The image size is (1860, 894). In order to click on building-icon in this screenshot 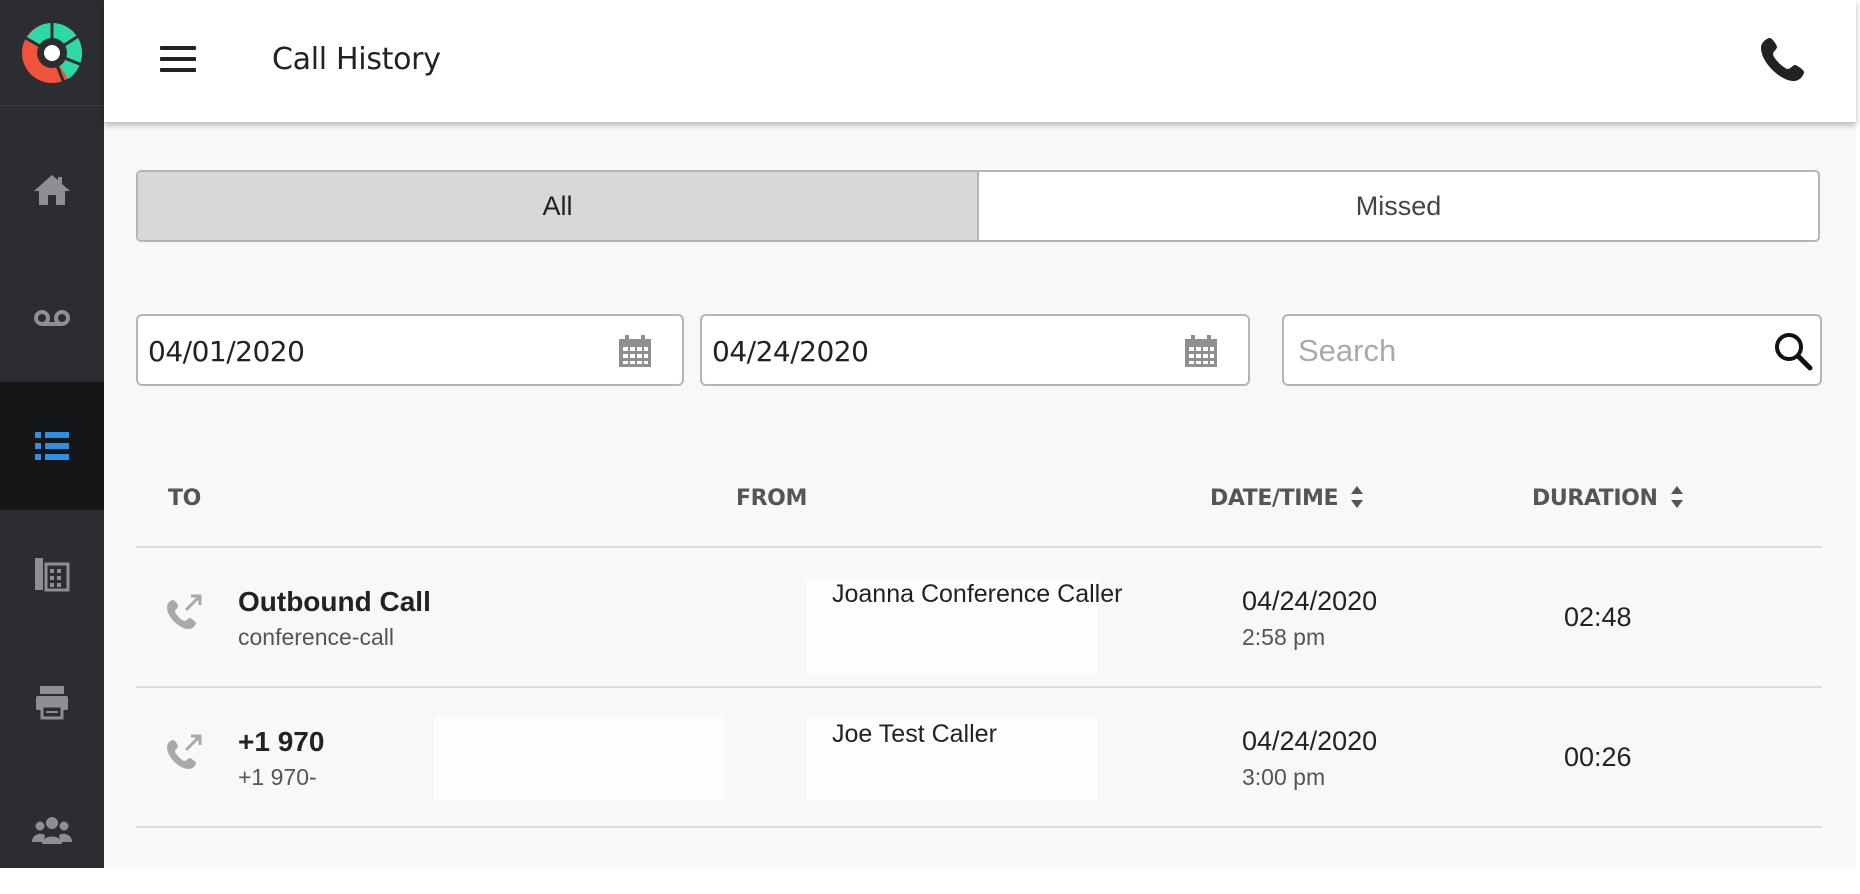, I will do `click(52, 575)`.